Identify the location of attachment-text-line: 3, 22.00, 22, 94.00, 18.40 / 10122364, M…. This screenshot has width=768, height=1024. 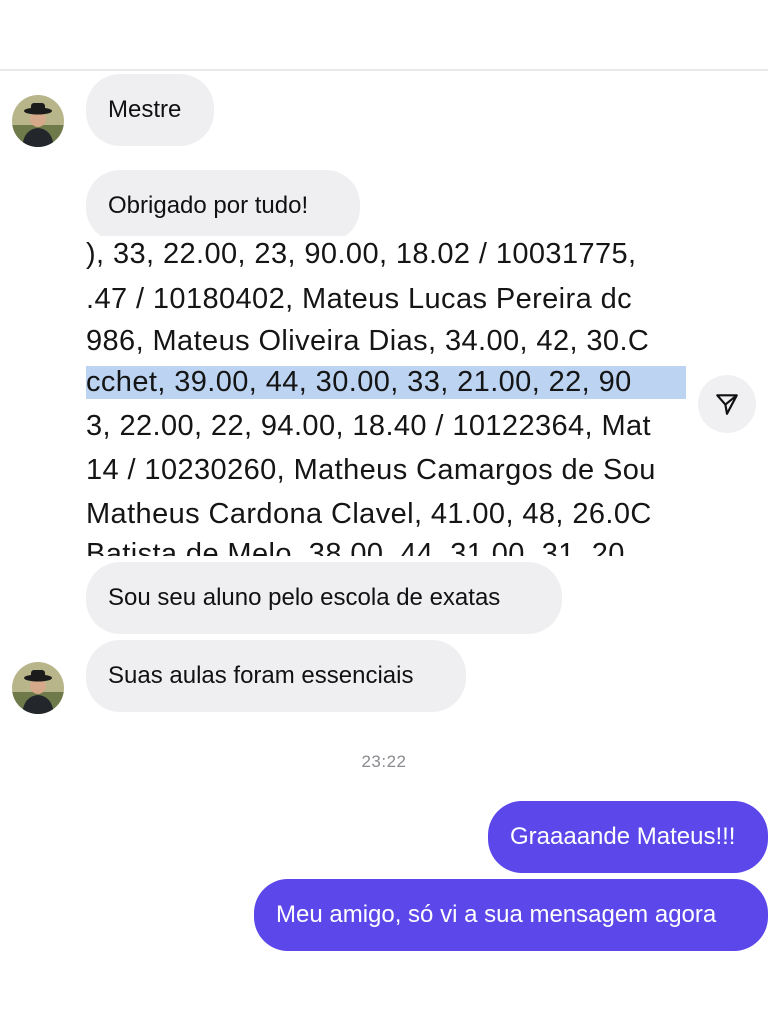
(369, 426).